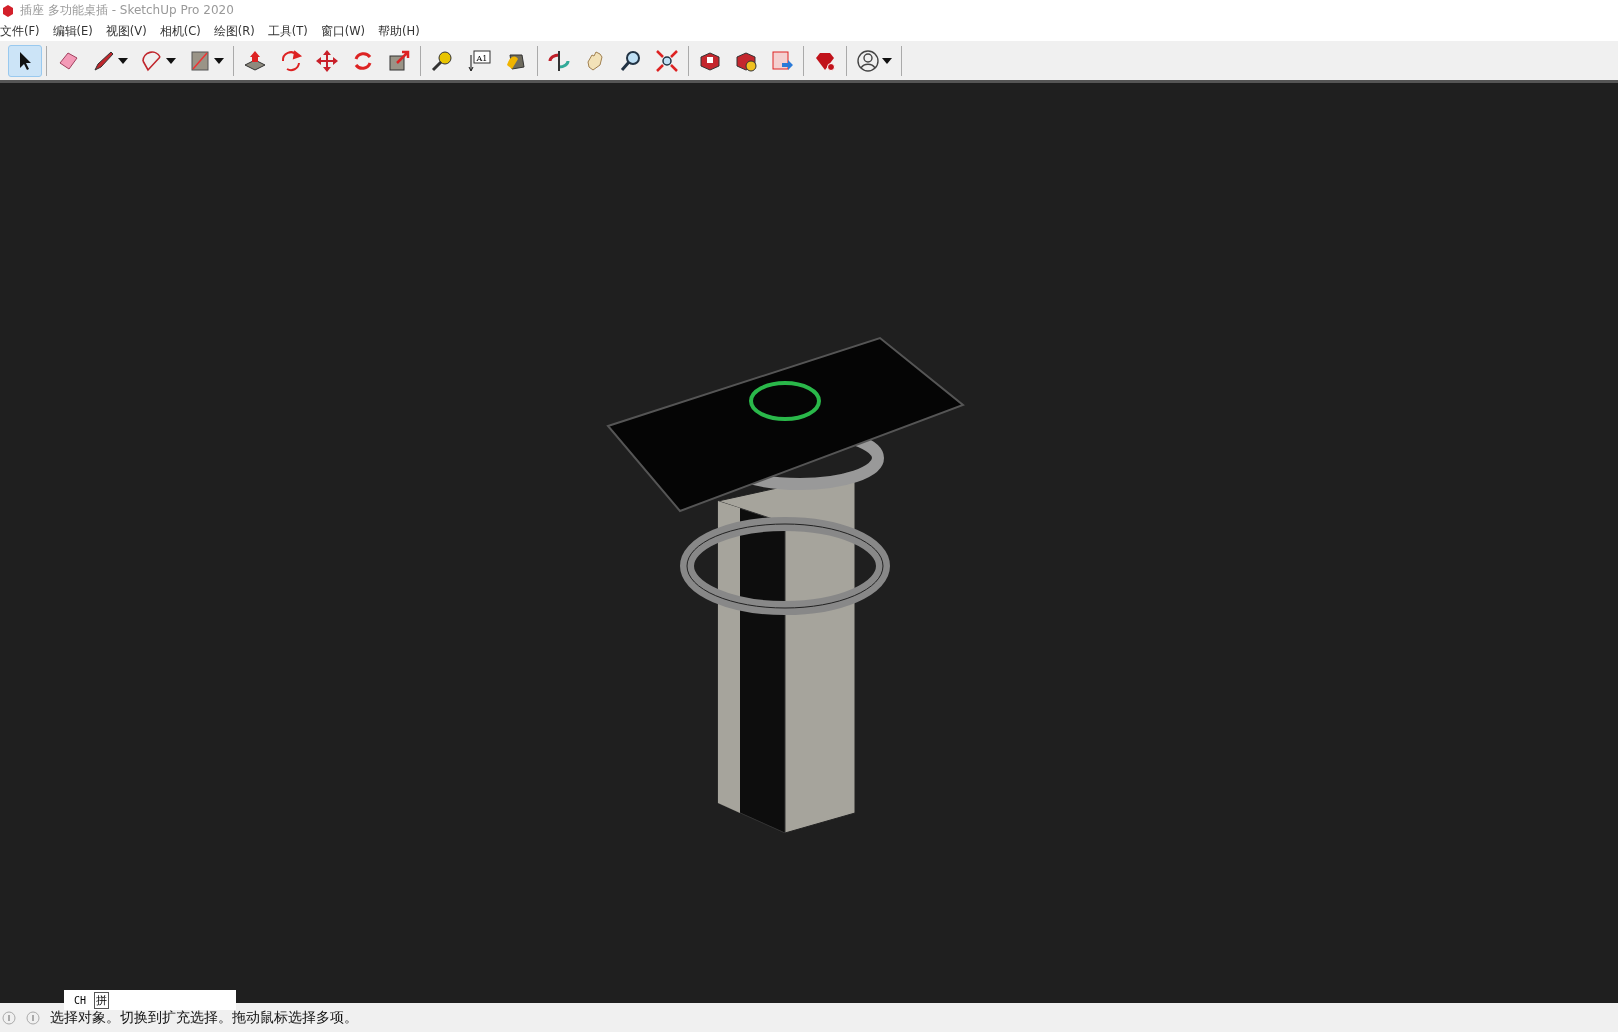  Describe the element at coordinates (127, 10) in the screenshot. I see `window-title: 插座 多功能桌插 - SketchUp Pro 2020` at that location.